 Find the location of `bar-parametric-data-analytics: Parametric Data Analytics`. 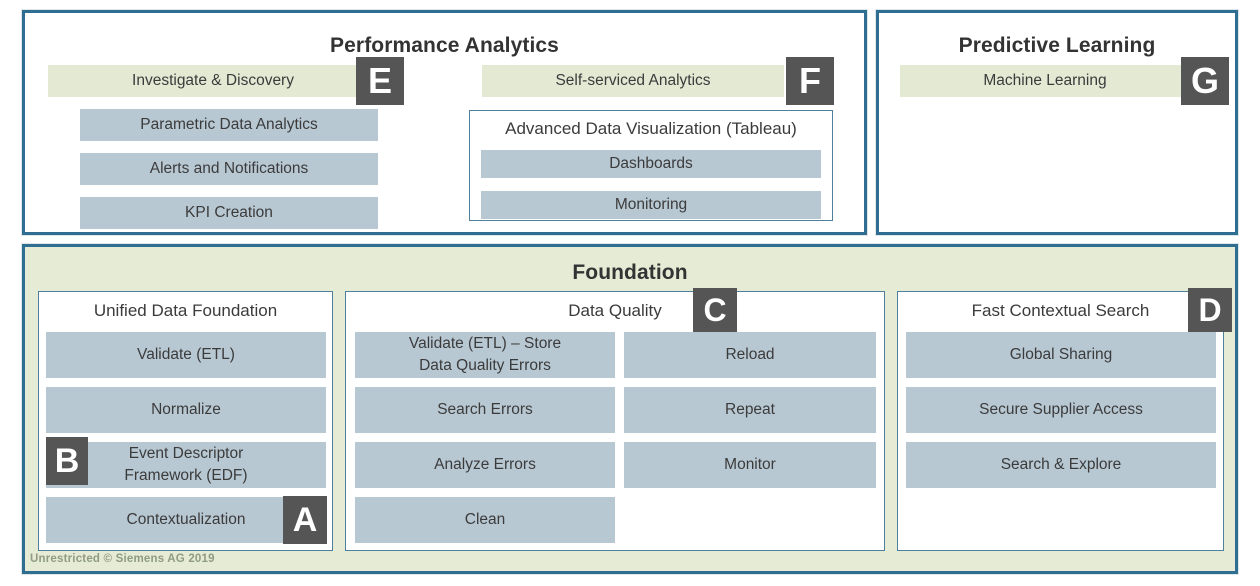

bar-parametric-data-analytics: Parametric Data Analytics is located at coordinates (229, 125).